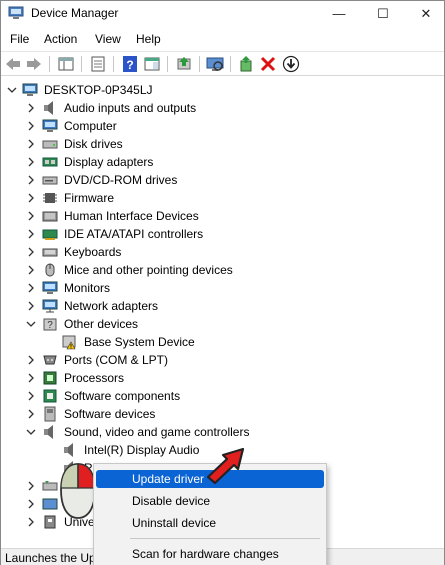 This screenshot has width=445, height=565. Describe the element at coordinates (222, 288) in the screenshot. I see `tree-item-monitors: Monitors` at that location.